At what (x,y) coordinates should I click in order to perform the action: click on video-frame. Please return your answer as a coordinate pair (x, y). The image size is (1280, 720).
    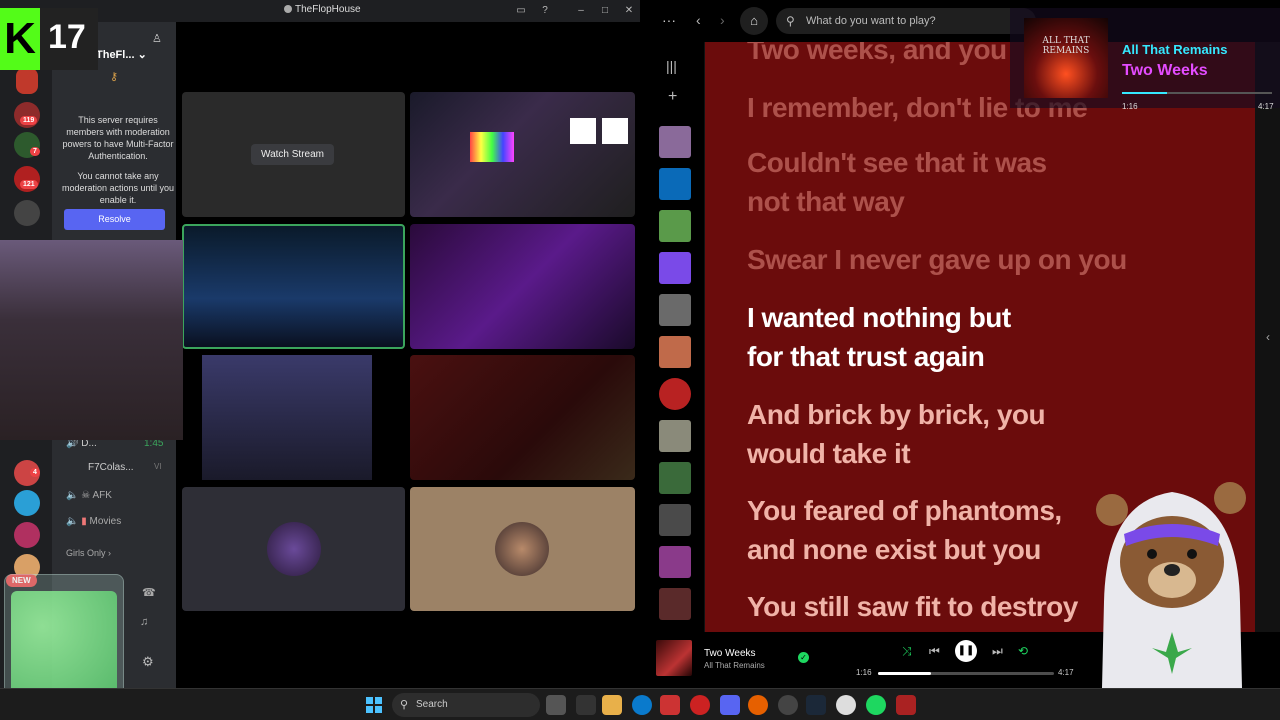
    Looking at the image, I should click on (287, 417).